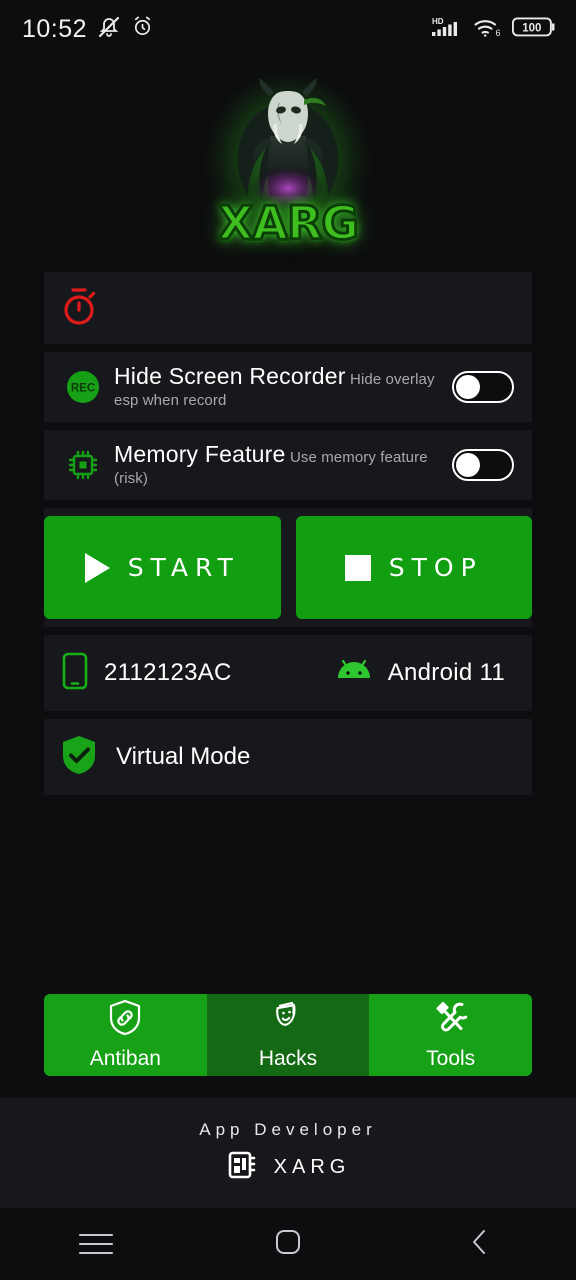 This screenshot has width=576, height=1280. What do you see at coordinates (183, 567) in the screenshot?
I see `start-button-label: START` at bounding box center [183, 567].